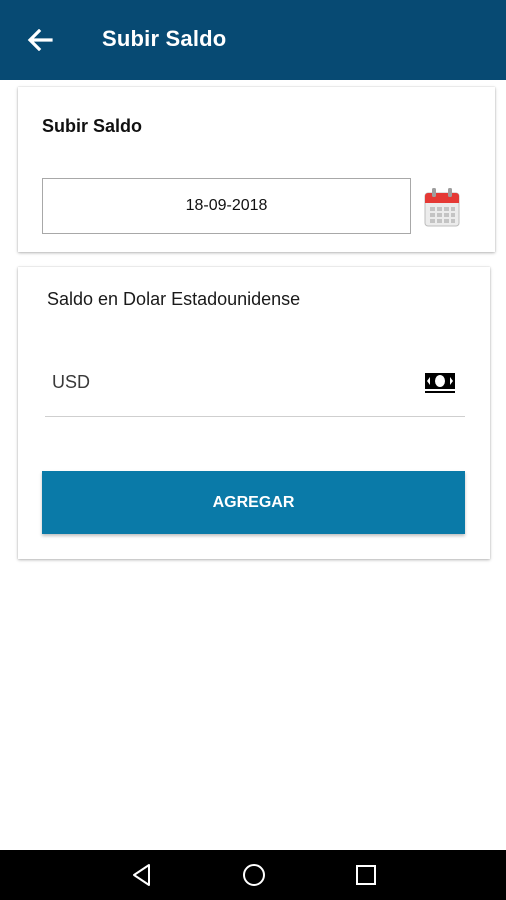  What do you see at coordinates (226, 206) in the screenshot?
I see `date-field: 18-09-2018` at bounding box center [226, 206].